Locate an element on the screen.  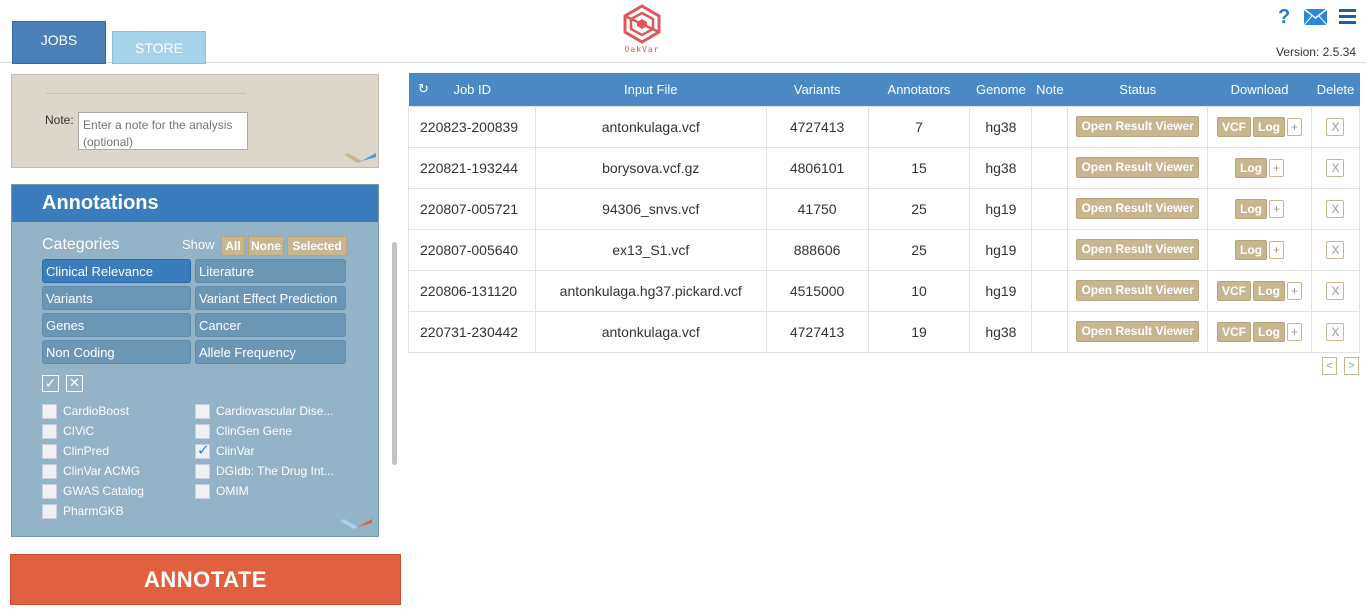
annotator-item: CardioBoost is located at coordinates (116, 411).